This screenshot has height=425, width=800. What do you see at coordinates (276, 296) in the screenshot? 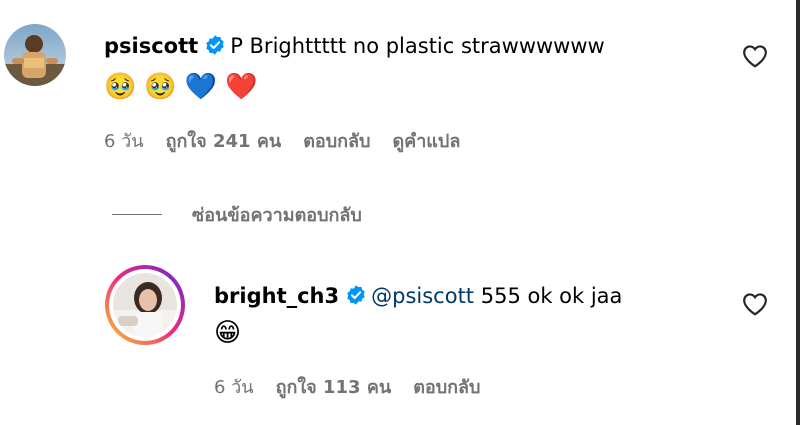
I see `reply-username: bright_ch3` at bounding box center [276, 296].